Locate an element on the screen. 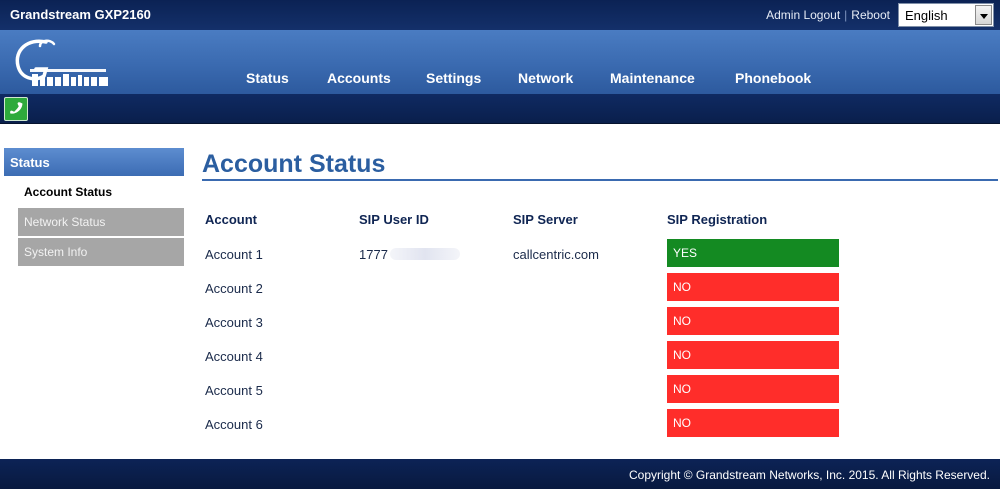 Image resolution: width=1000 pixels, height=489 pixels. account-name: Account 3 is located at coordinates (234, 322).